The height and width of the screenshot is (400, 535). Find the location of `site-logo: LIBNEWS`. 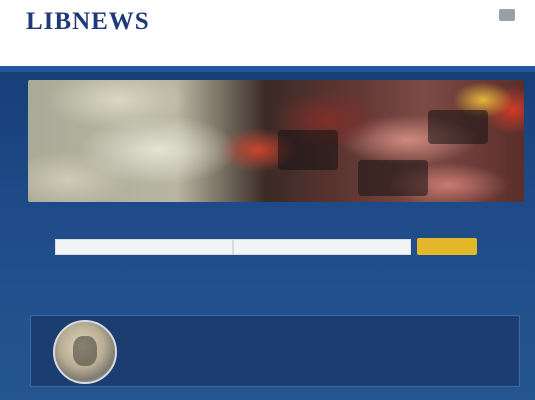

site-logo: LIBNEWS is located at coordinates (87, 32).